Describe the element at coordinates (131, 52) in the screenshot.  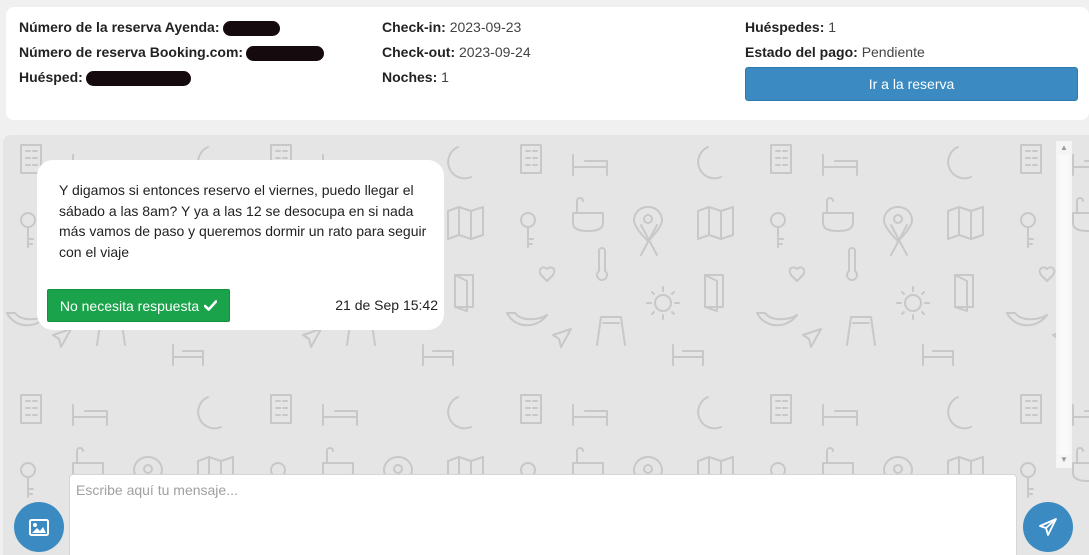
I see `booking-reservation-label: Número de reserva Booking.com:` at that location.